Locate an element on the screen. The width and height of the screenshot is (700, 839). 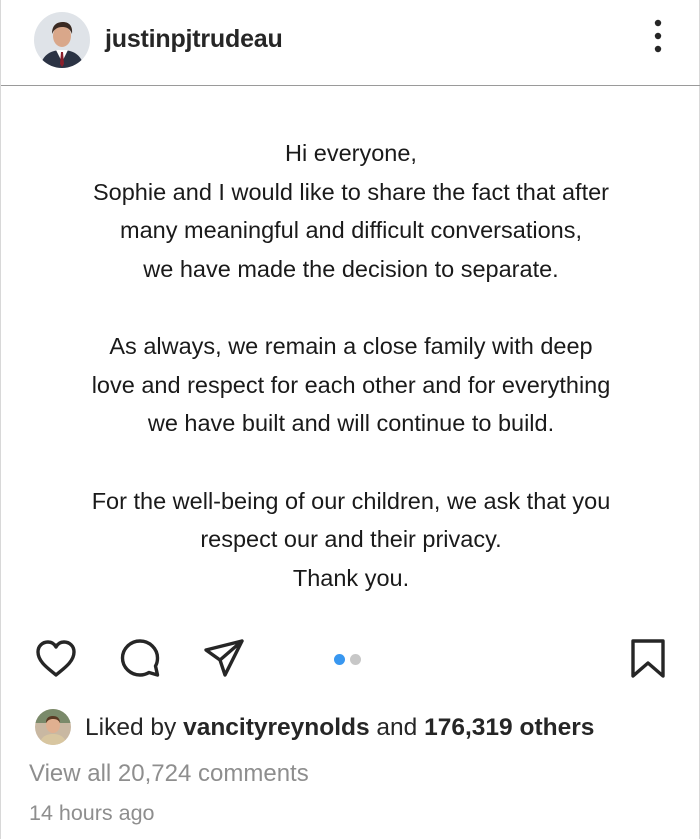
likes-prefix: Liked by is located at coordinates (134, 727).